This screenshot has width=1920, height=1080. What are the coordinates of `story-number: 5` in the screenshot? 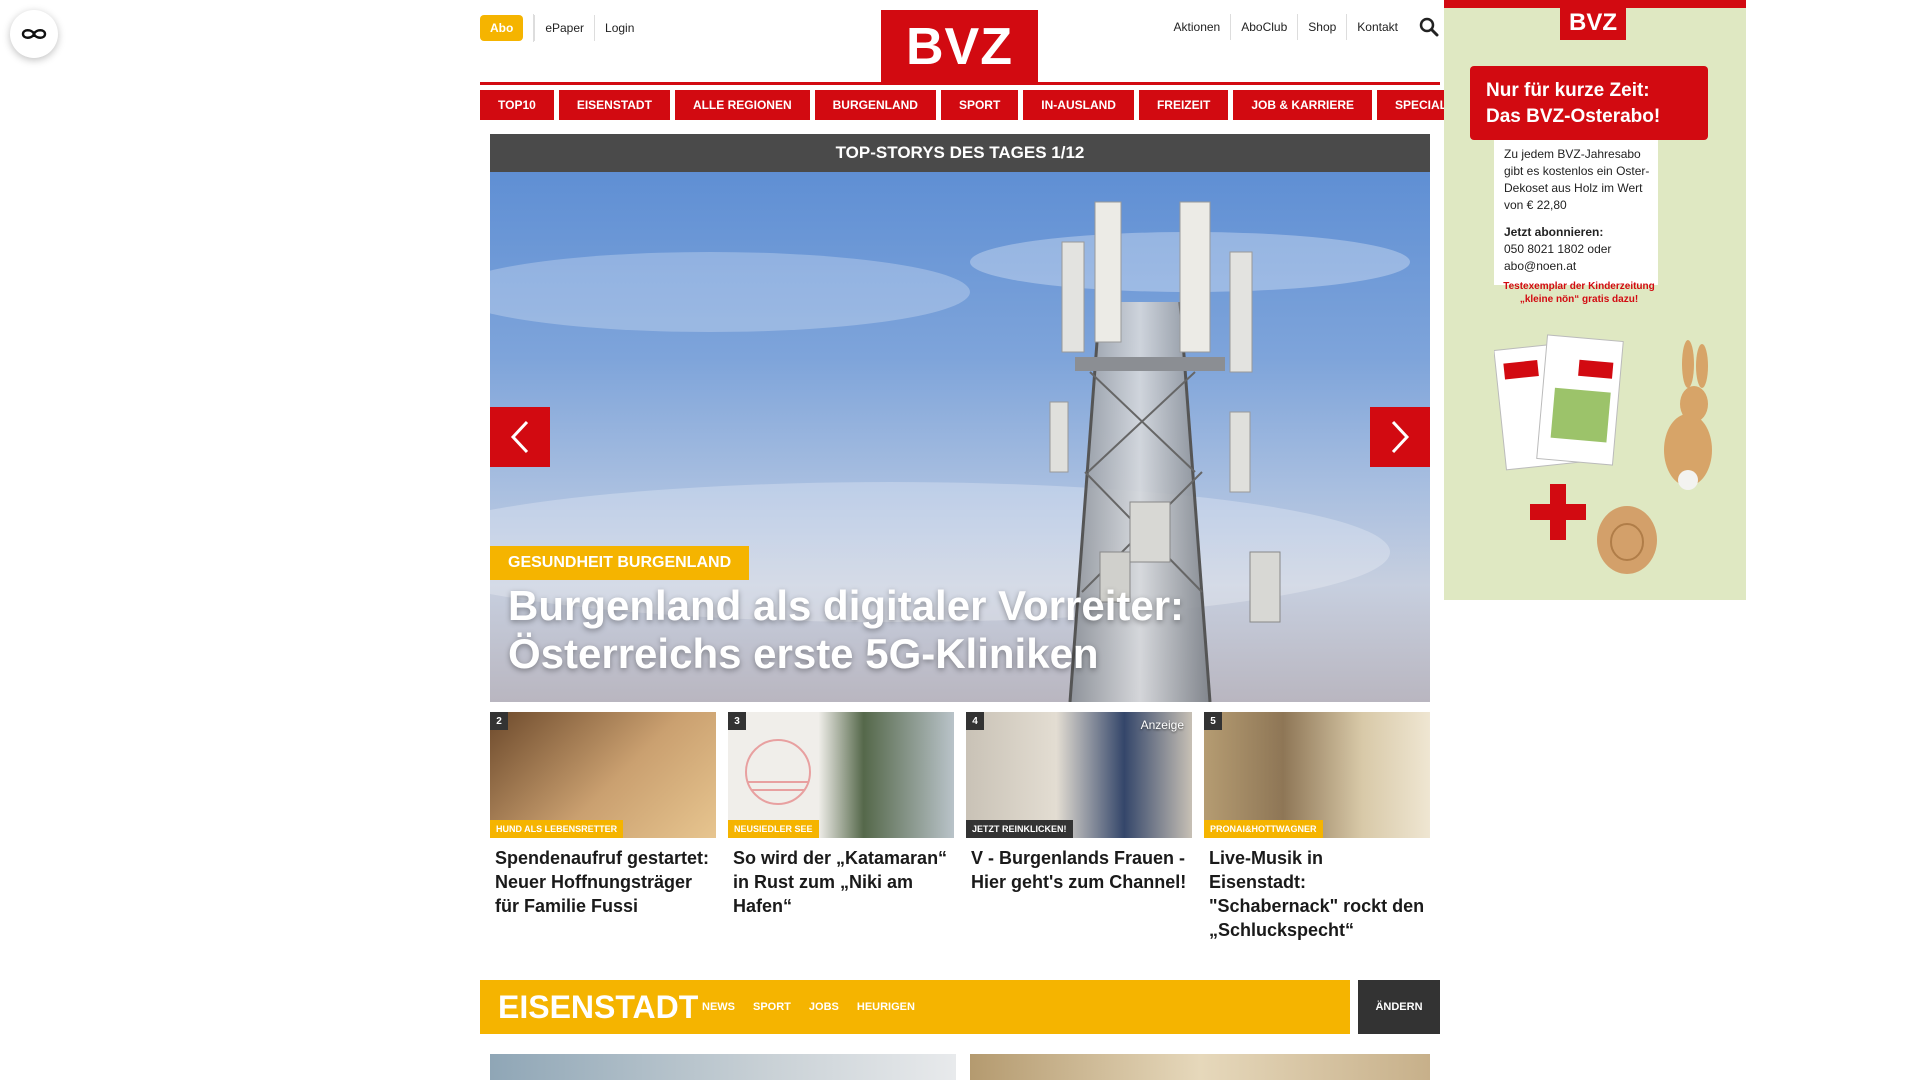 It's located at (1213, 721).